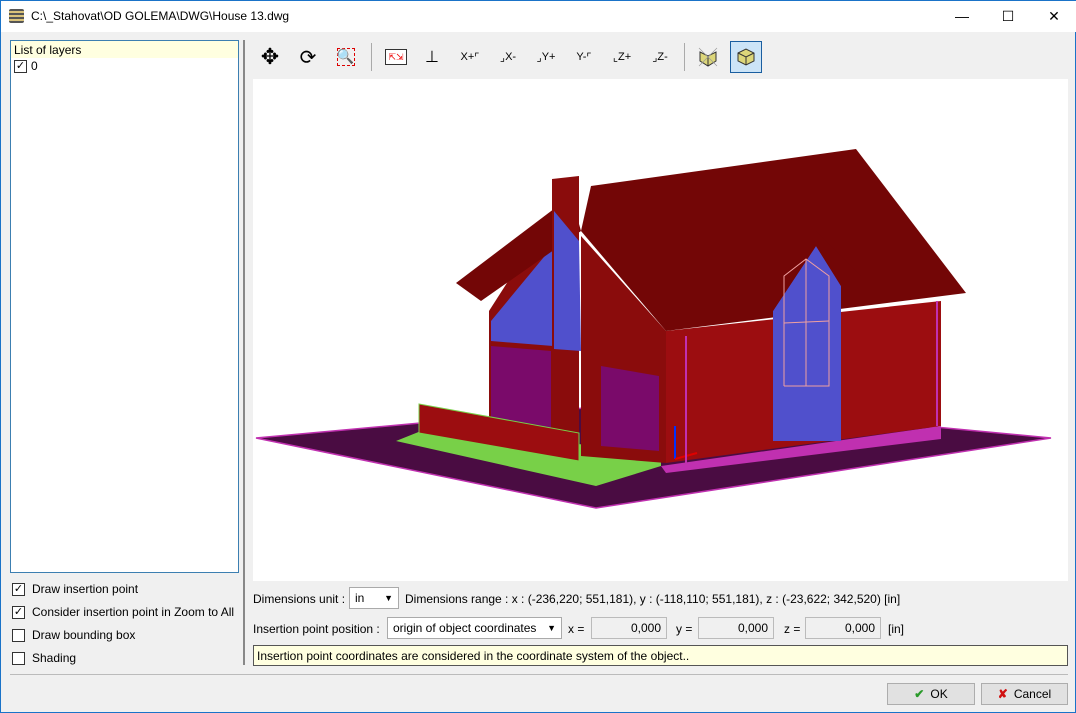 The image size is (1076, 713). I want to click on draw-bounding-box-option: Draw bounding box, so click(73, 635).